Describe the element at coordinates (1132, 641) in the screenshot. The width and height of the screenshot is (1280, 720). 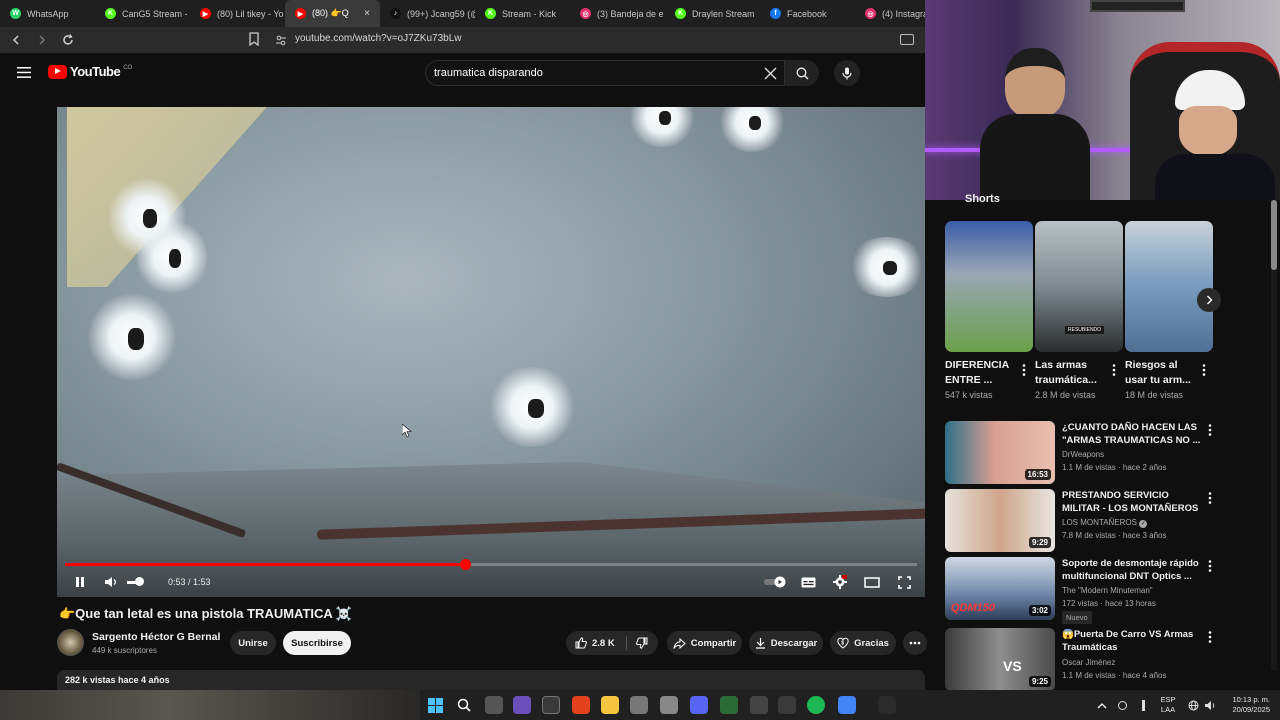
I see `video-title: 😱Puerta De Carro VS Armas Traumáticas` at that location.